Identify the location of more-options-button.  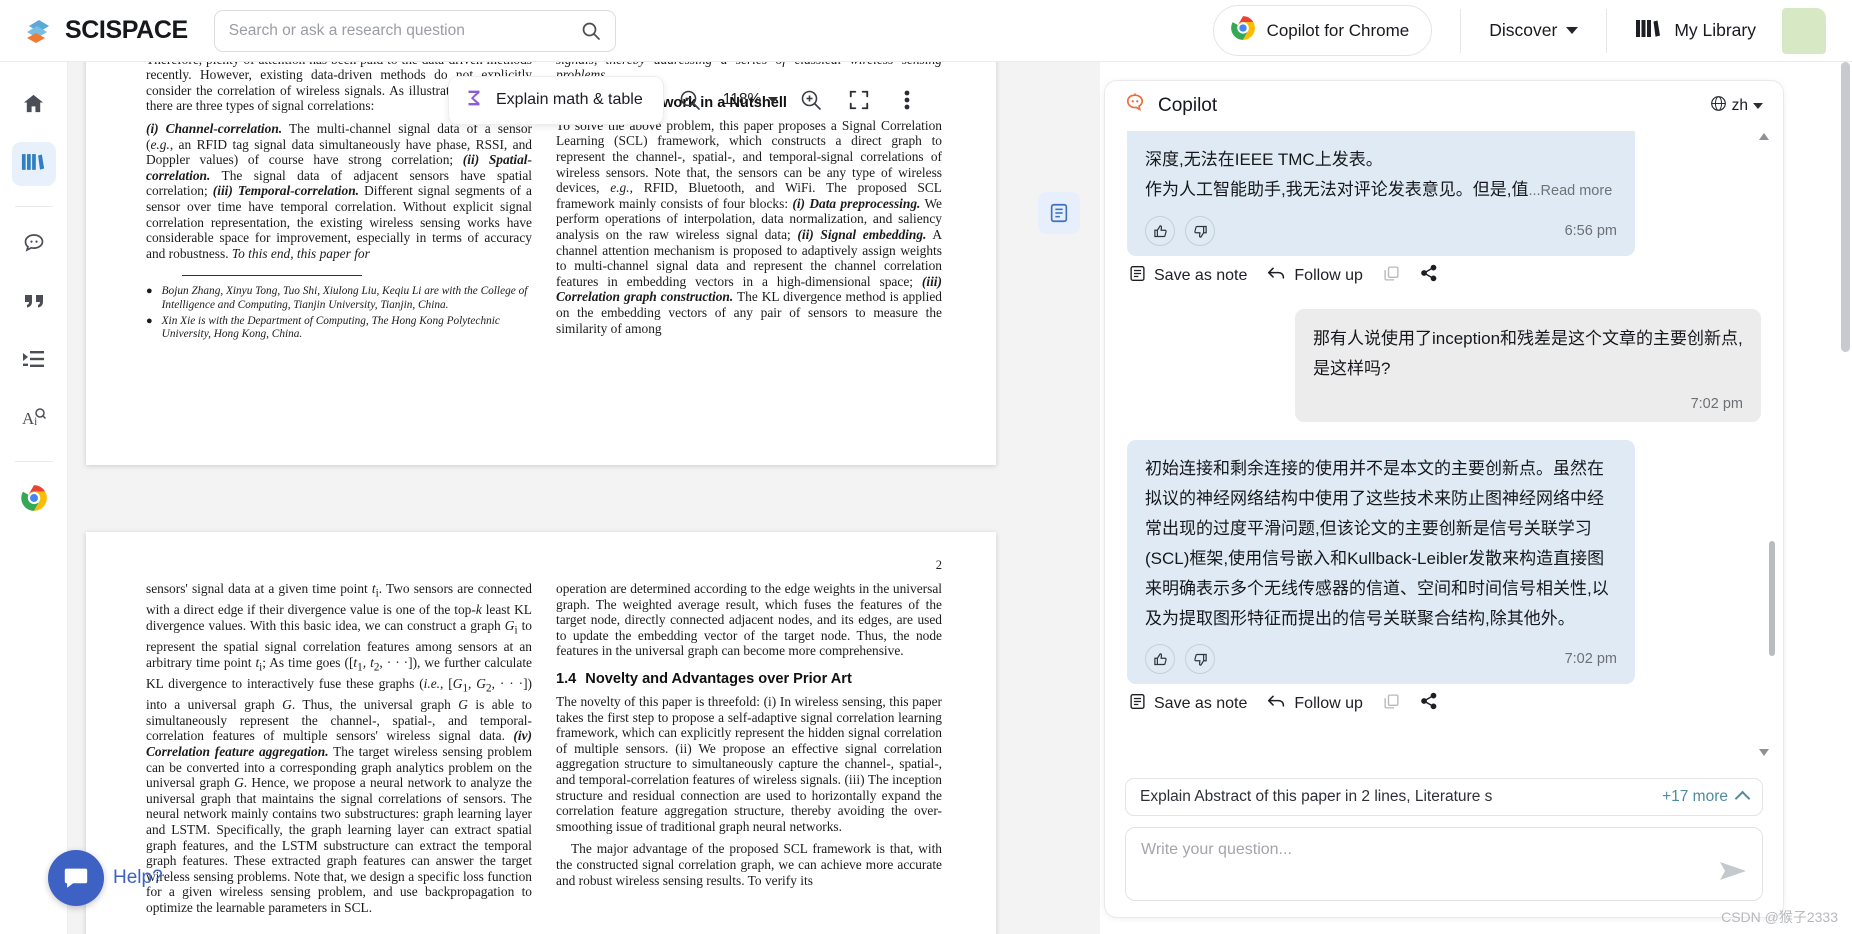
(907, 100).